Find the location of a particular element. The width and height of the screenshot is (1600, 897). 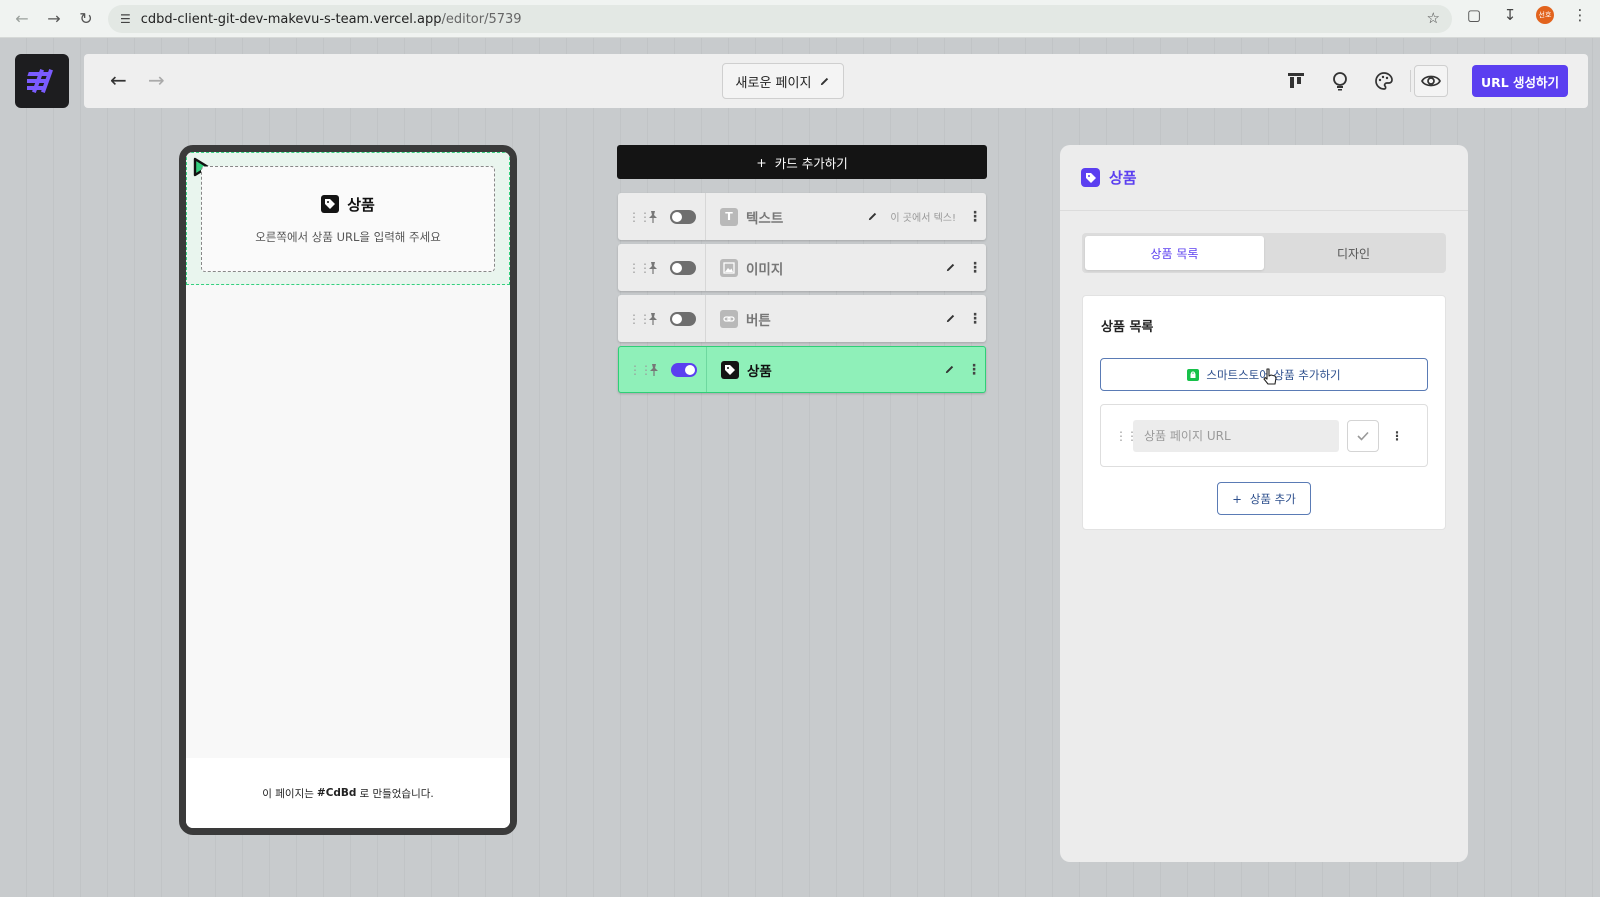

generate-url-button: URL 생성하기 is located at coordinates (1520, 81).